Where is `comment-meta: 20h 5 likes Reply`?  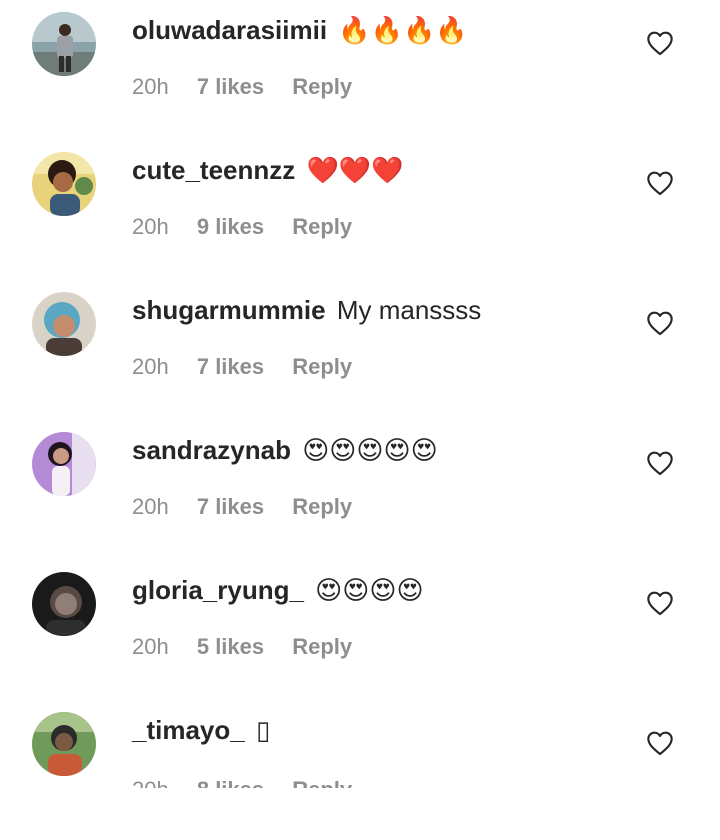
comment-meta: 20h 5 likes Reply is located at coordinates (253, 647).